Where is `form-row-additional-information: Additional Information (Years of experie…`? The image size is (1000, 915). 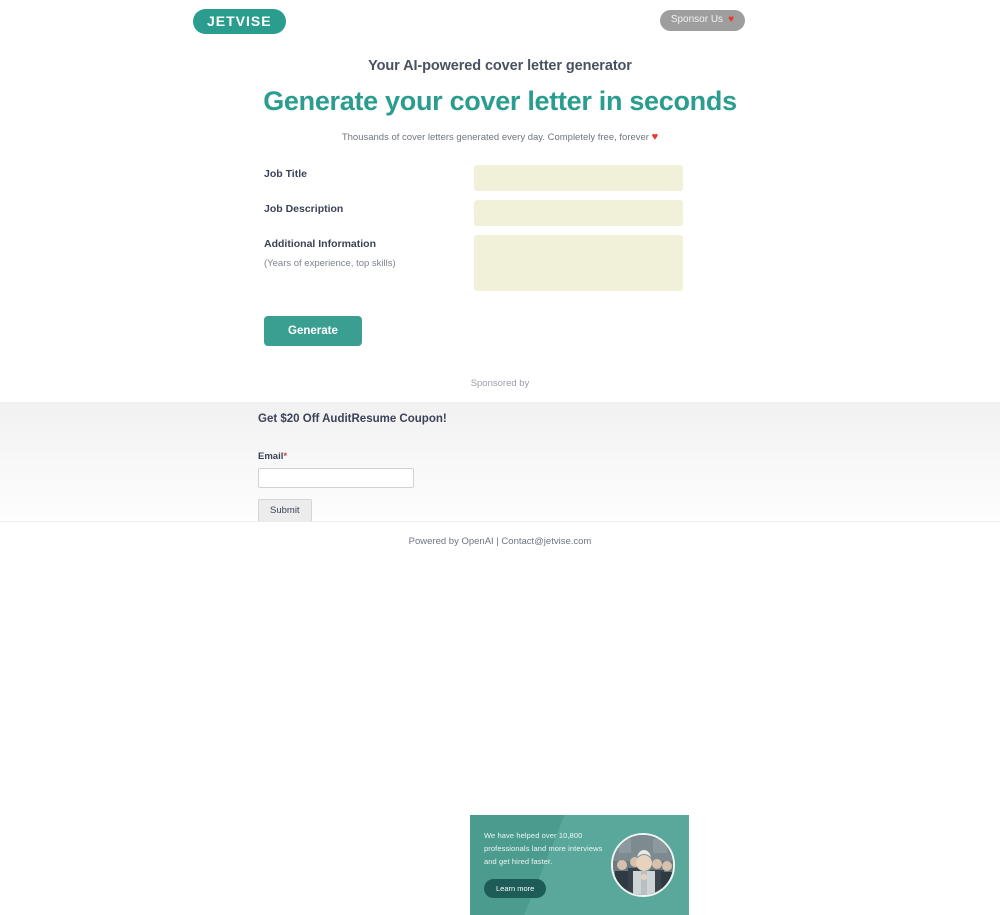 form-row-additional-information: Additional Information (Years of experie… is located at coordinates (632, 263).